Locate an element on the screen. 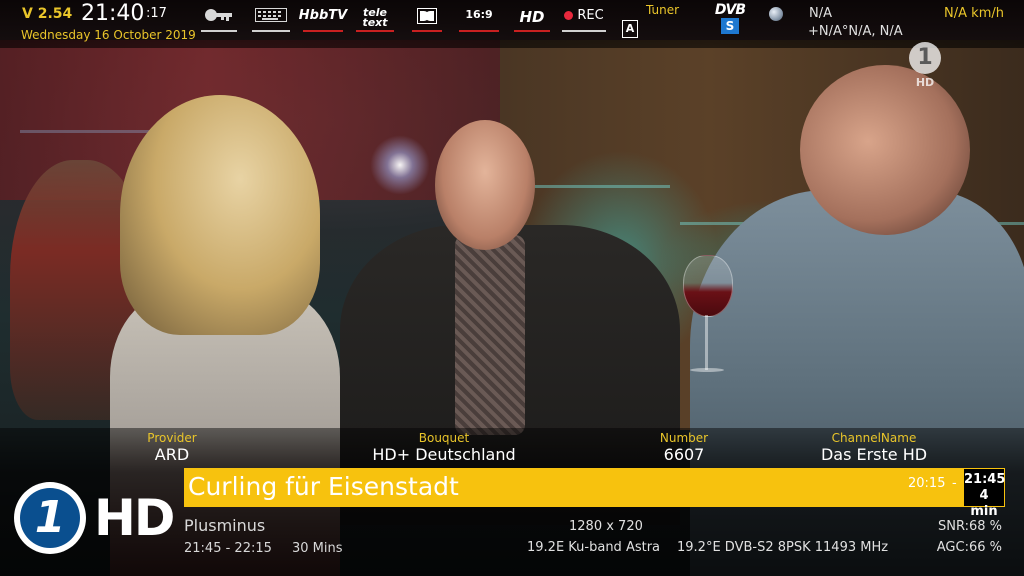 The image size is (1024, 576). person-woman-hair is located at coordinates (220, 215).